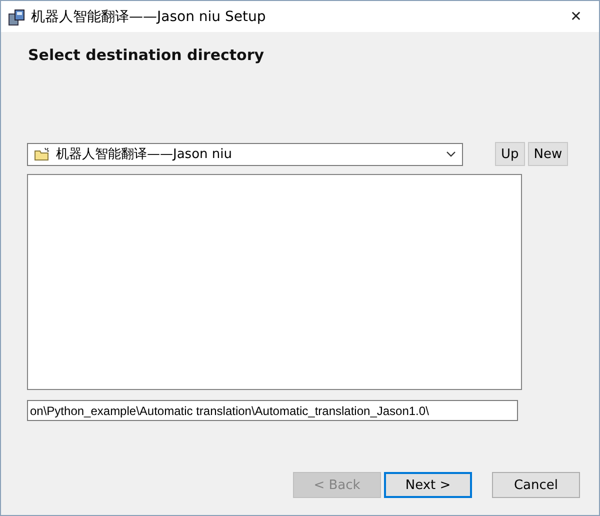 The image size is (600, 516). I want to click on folder-icon, so click(42, 154).